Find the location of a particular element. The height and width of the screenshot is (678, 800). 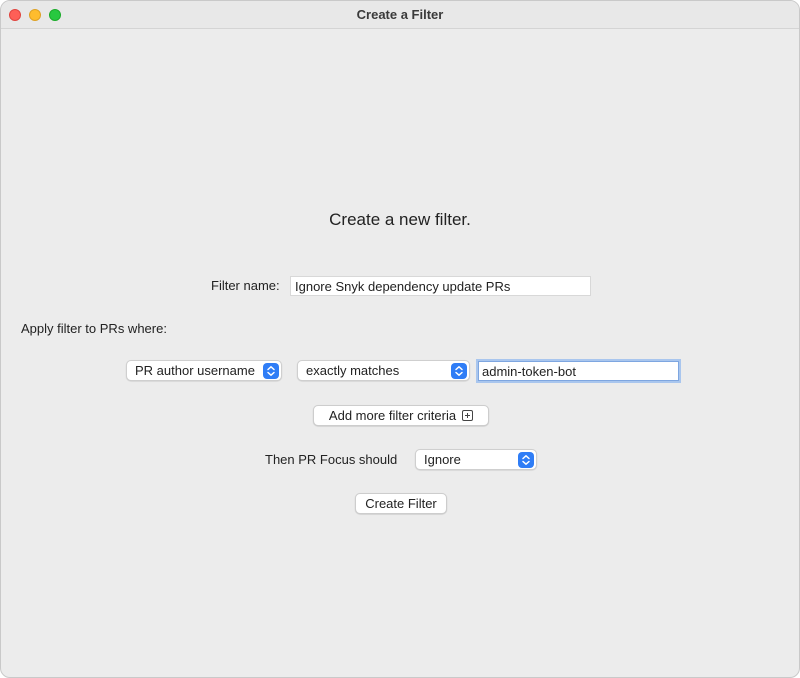

add-criteria-label: Add more filter criteria is located at coordinates (392, 415).